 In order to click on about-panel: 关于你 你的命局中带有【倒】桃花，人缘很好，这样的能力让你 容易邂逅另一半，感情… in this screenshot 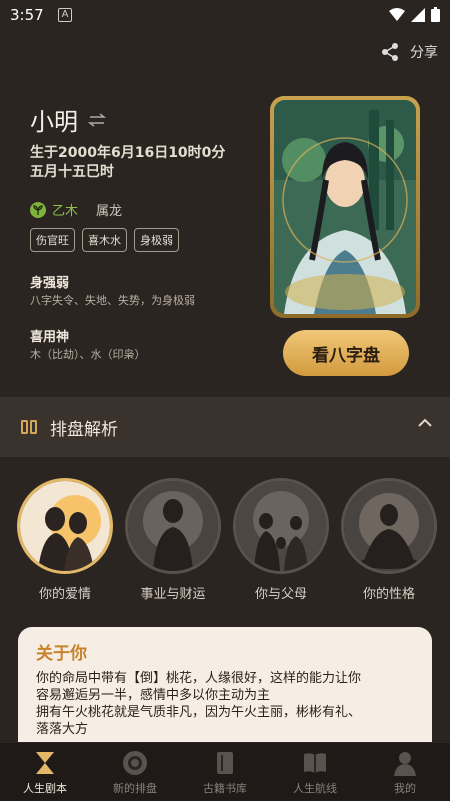, I will do `click(225, 687)`.